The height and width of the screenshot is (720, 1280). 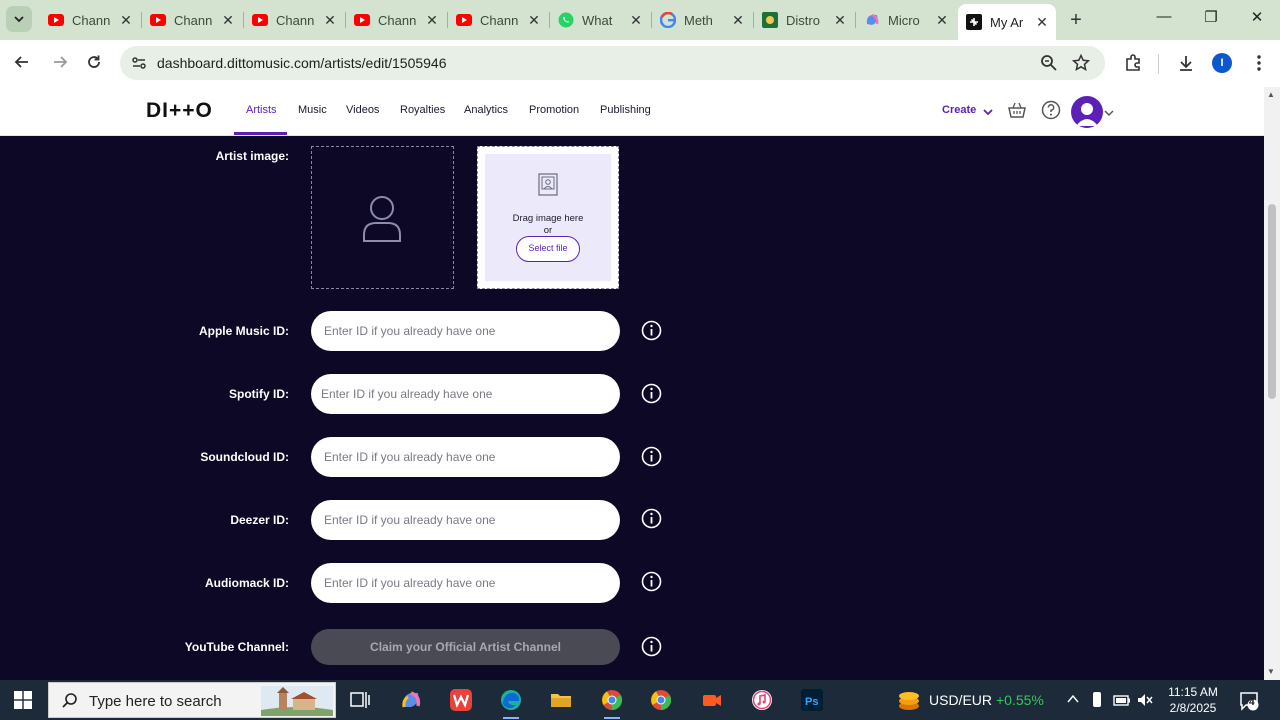 I want to click on nav-artists: Artists, so click(x=261, y=110).